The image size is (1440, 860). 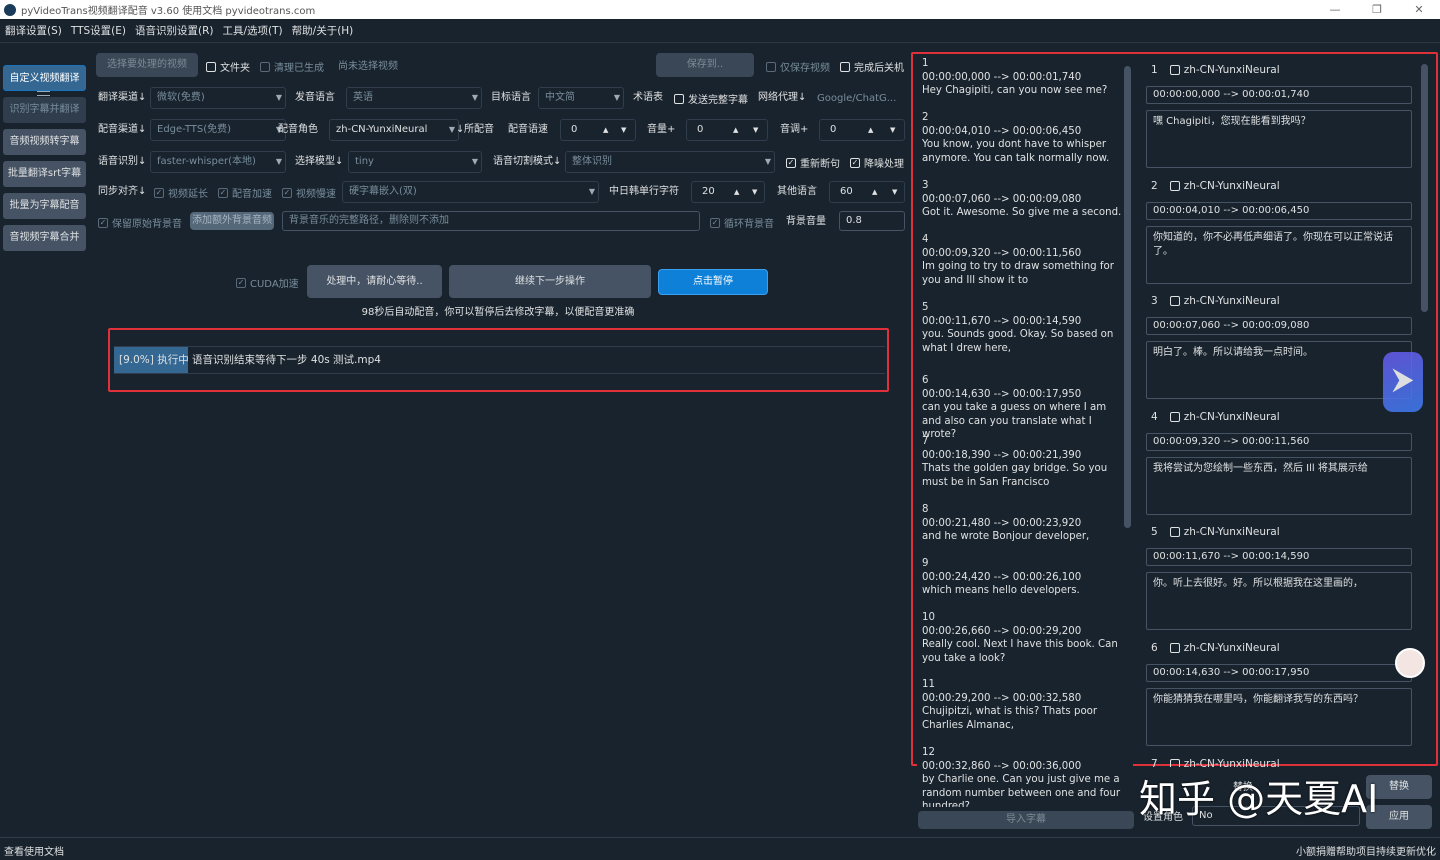 What do you see at coordinates (1424, 188) in the screenshot?
I see `dub-panel-scroll-thumb` at bounding box center [1424, 188].